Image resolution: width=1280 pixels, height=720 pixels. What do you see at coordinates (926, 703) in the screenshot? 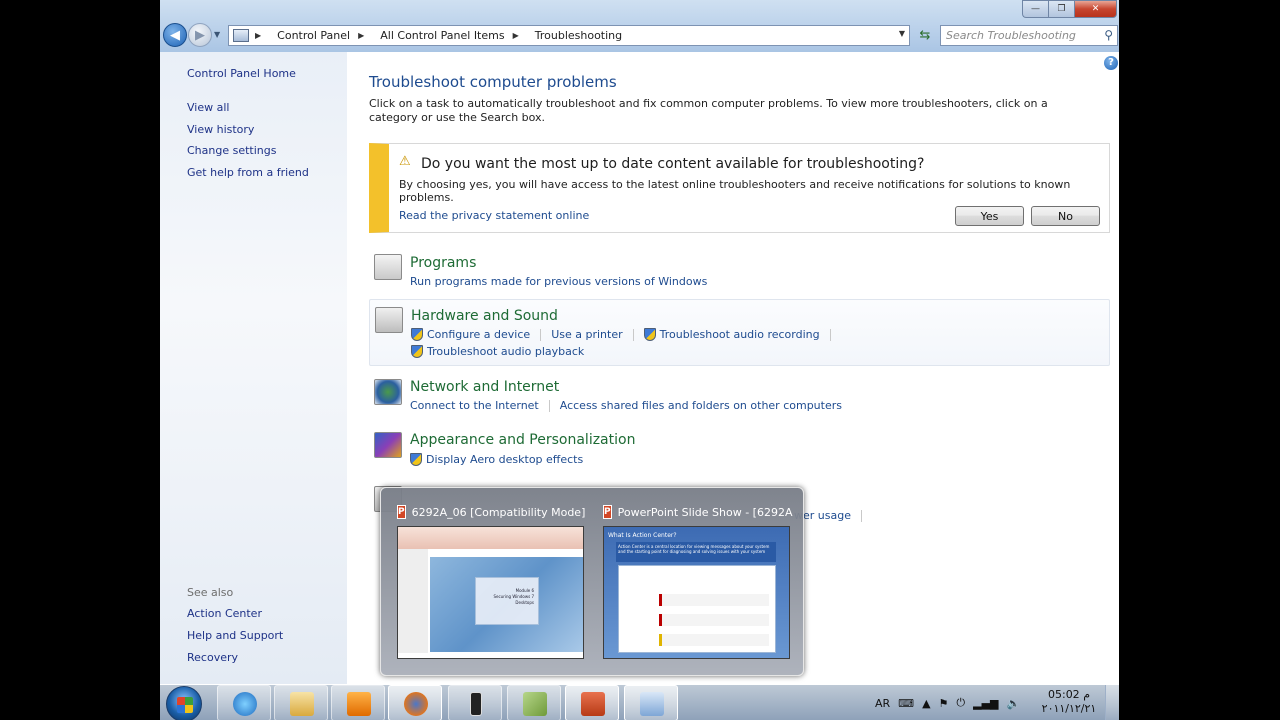
I see `show-hidden-icons: ▲` at bounding box center [926, 703].